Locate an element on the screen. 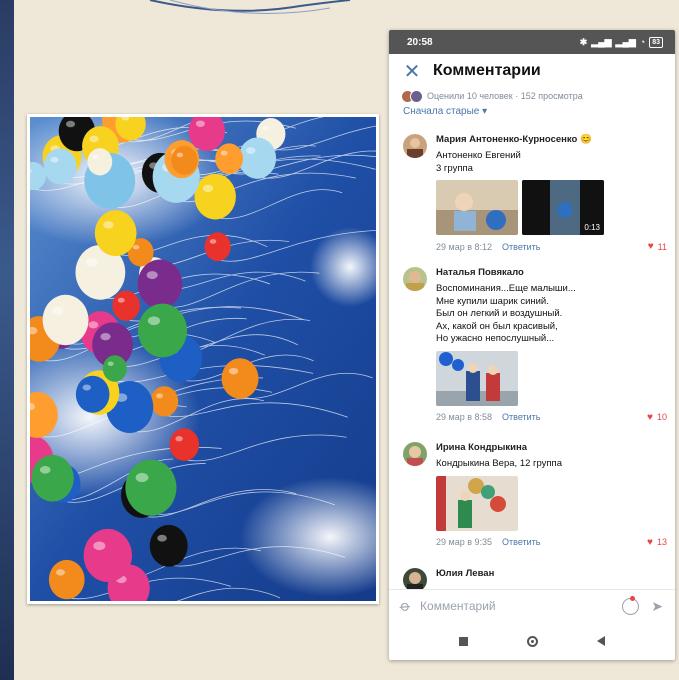 The height and width of the screenshot is (680, 679). video-duration: 0:13 is located at coordinates (592, 227).